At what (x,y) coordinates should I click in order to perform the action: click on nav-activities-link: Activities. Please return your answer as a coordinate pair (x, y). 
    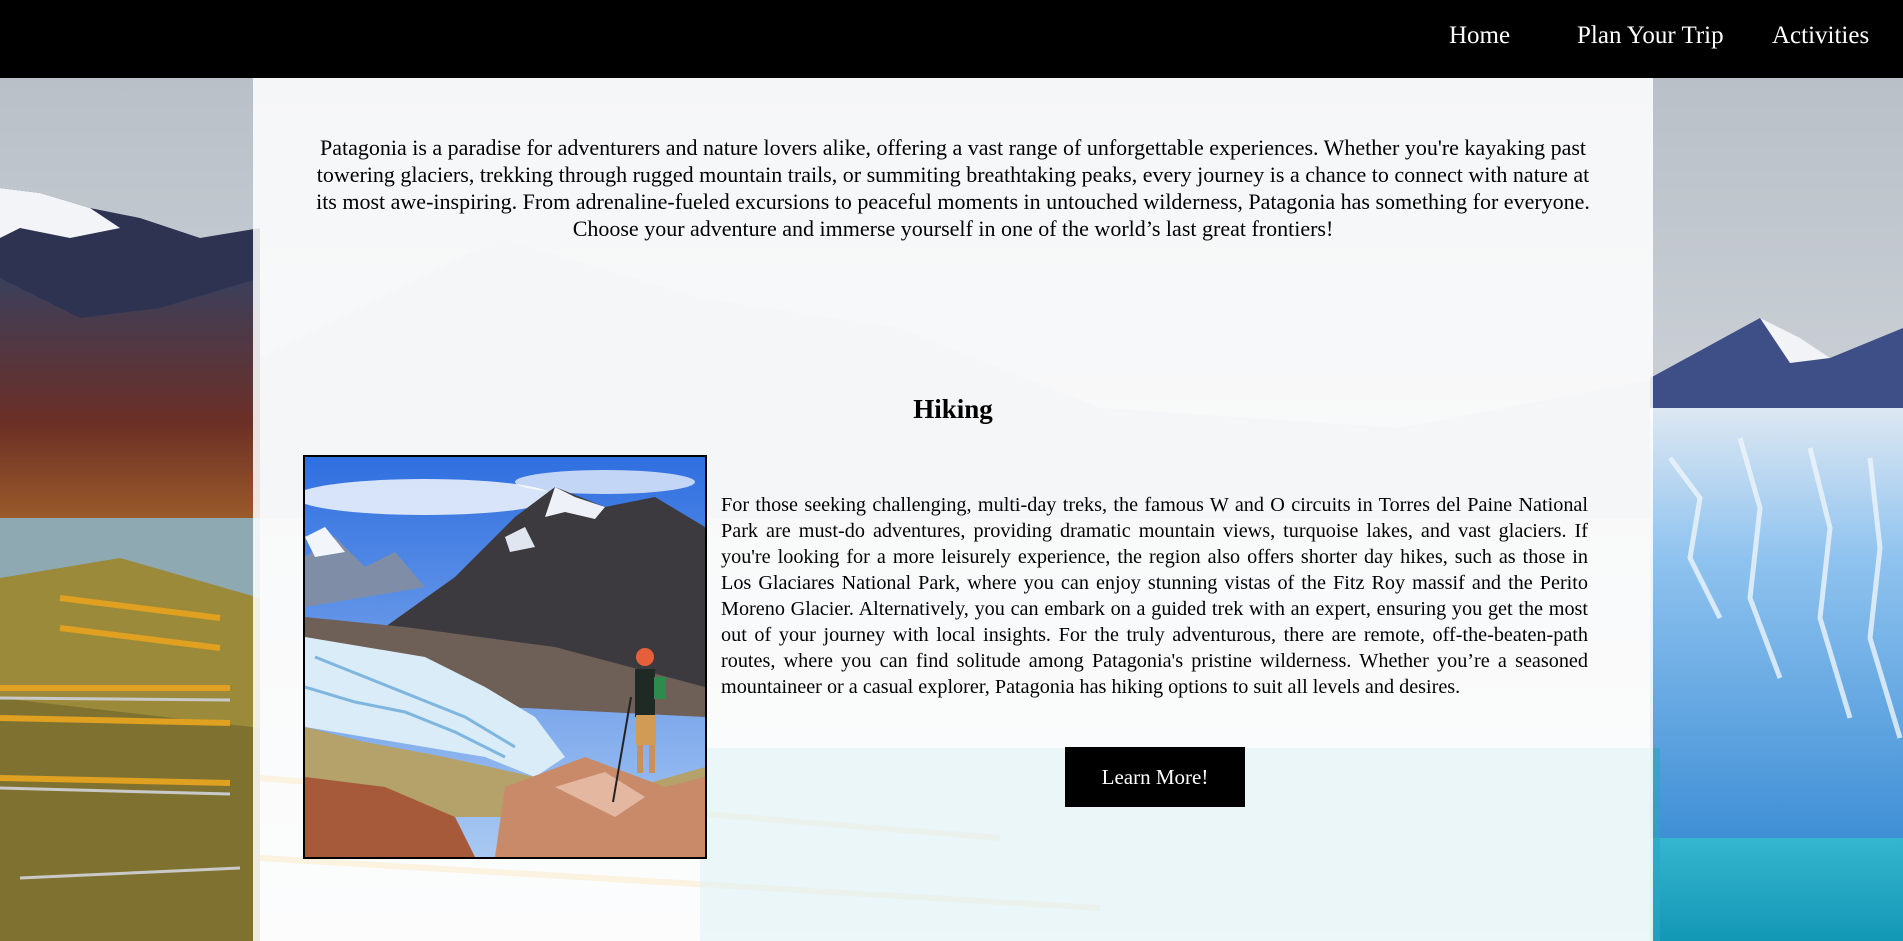
    Looking at the image, I should click on (1820, 36).